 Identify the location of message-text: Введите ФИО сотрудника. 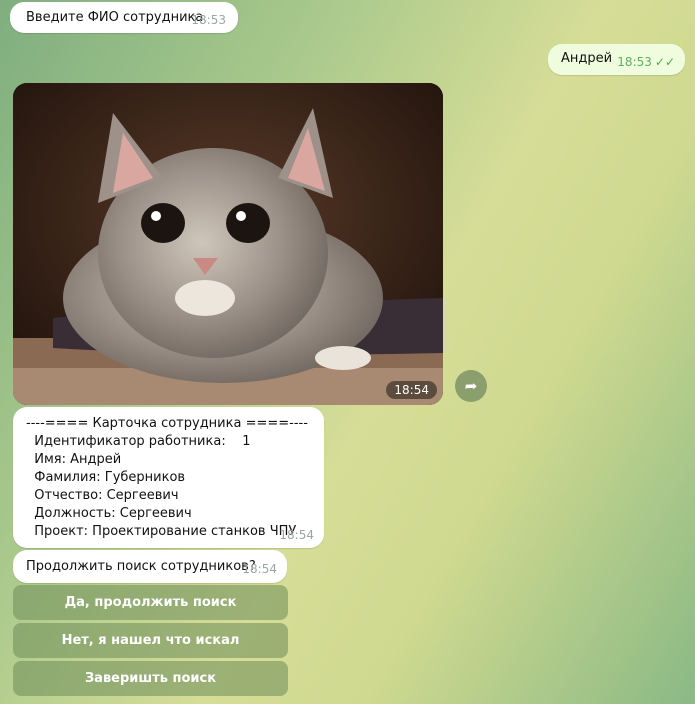
(115, 17).